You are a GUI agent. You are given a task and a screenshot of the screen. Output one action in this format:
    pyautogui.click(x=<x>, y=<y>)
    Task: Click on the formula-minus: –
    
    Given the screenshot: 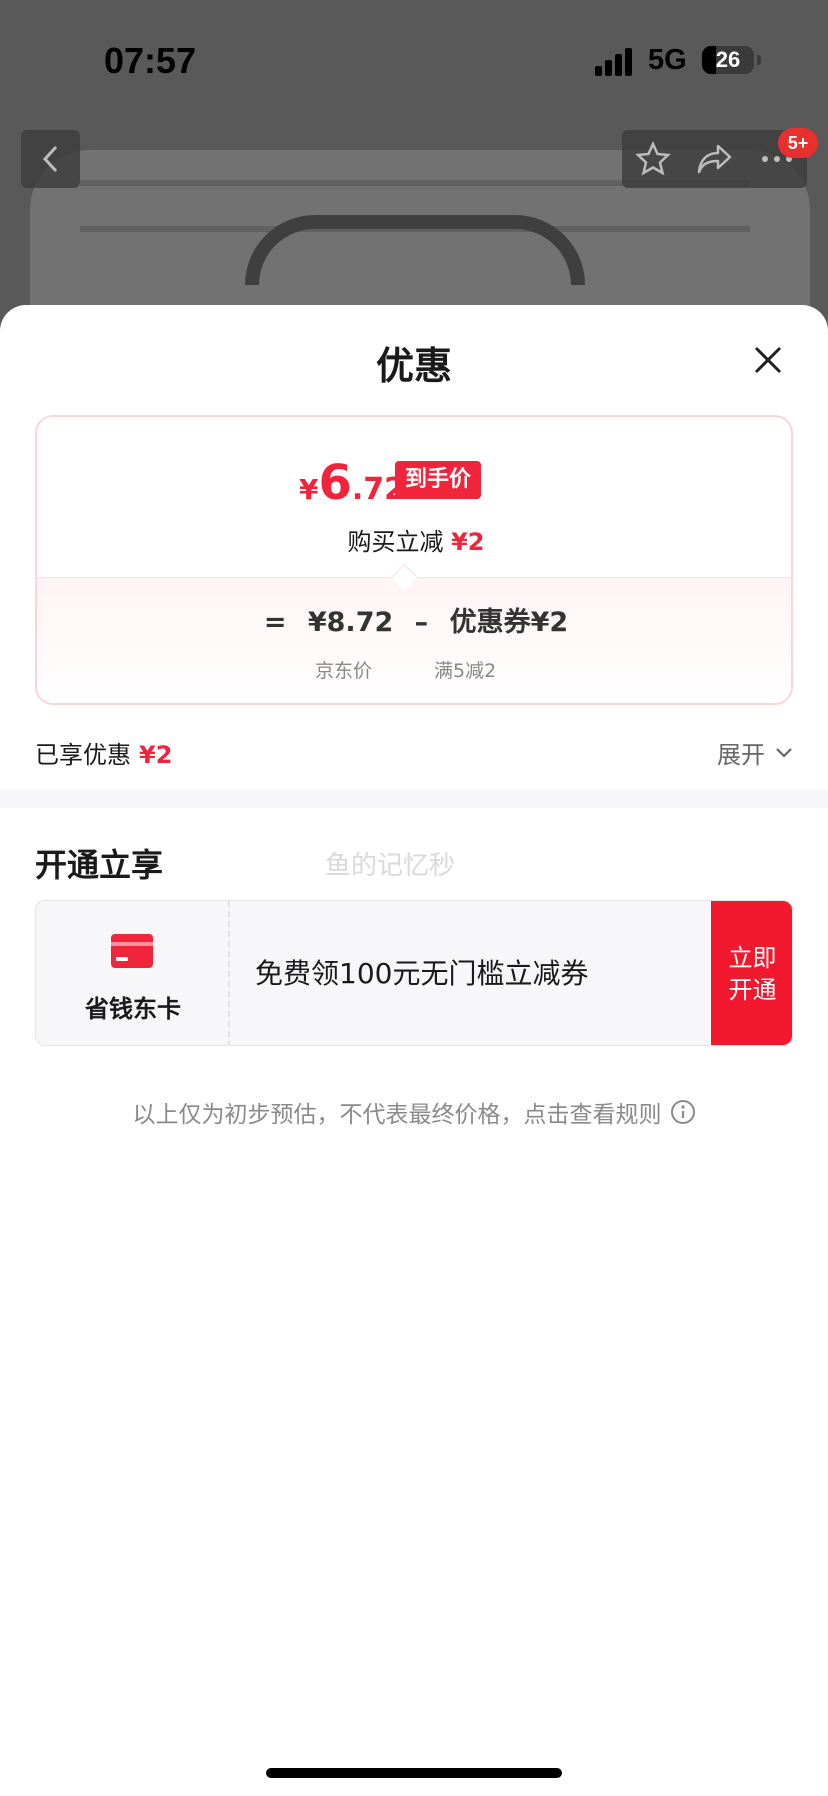 What is the action you would take?
    pyautogui.click(x=421, y=622)
    